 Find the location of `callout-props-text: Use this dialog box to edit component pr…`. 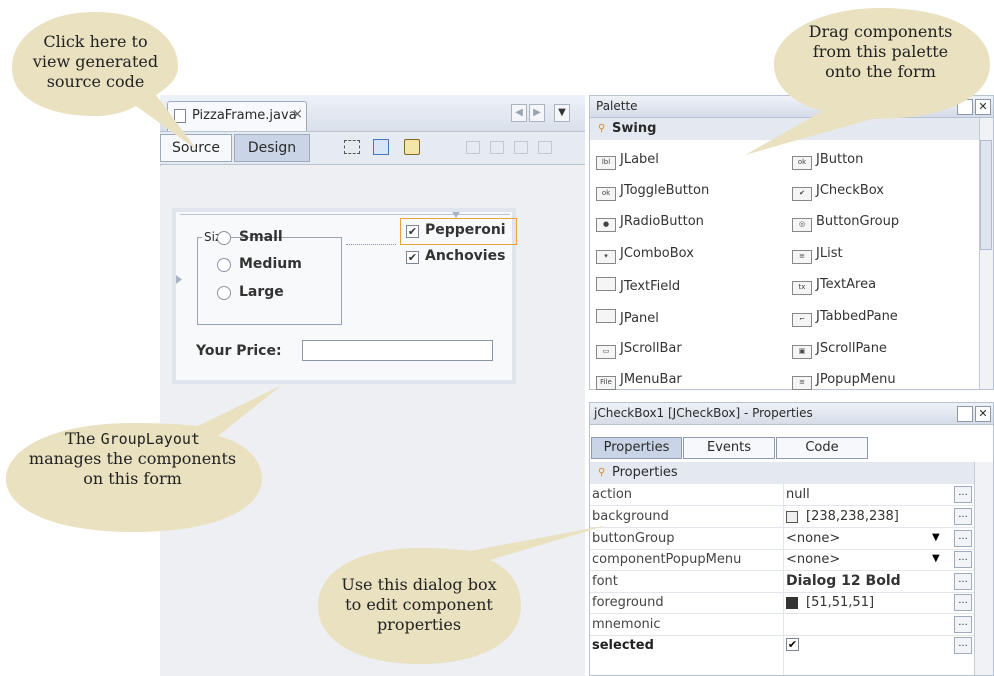

callout-props-text: Use this dialog box to edit component pr… is located at coordinates (419, 604).